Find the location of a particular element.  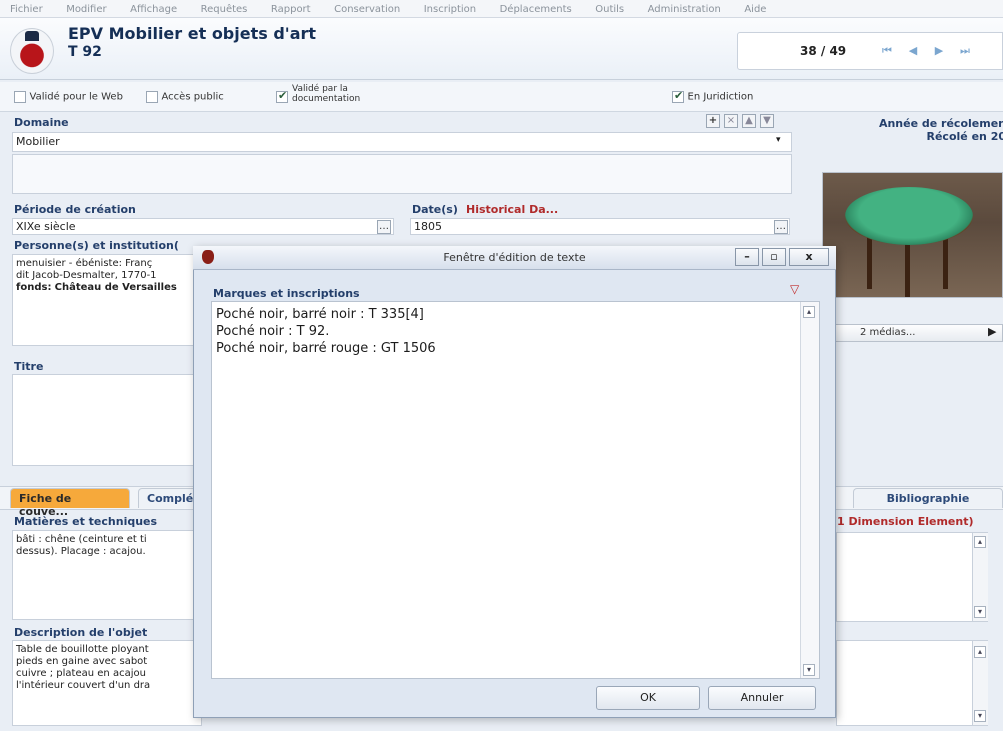

minimize-button: – is located at coordinates (747, 257).